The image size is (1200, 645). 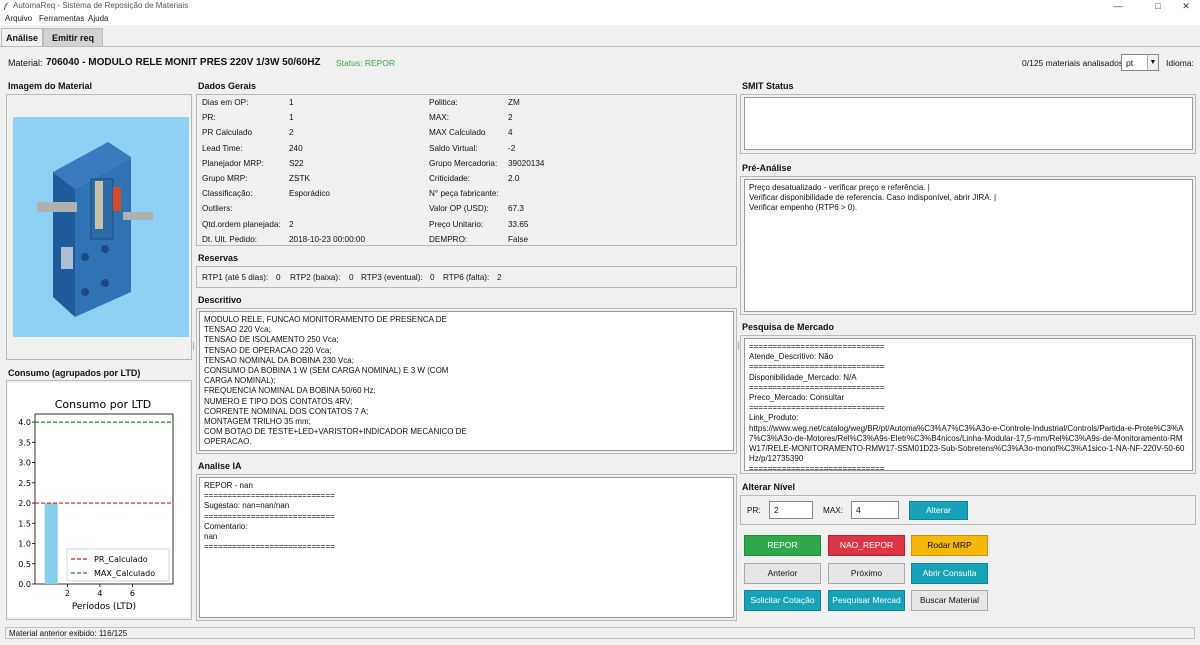 I want to click on menu-arquivo: Arquivo, so click(x=18, y=18).